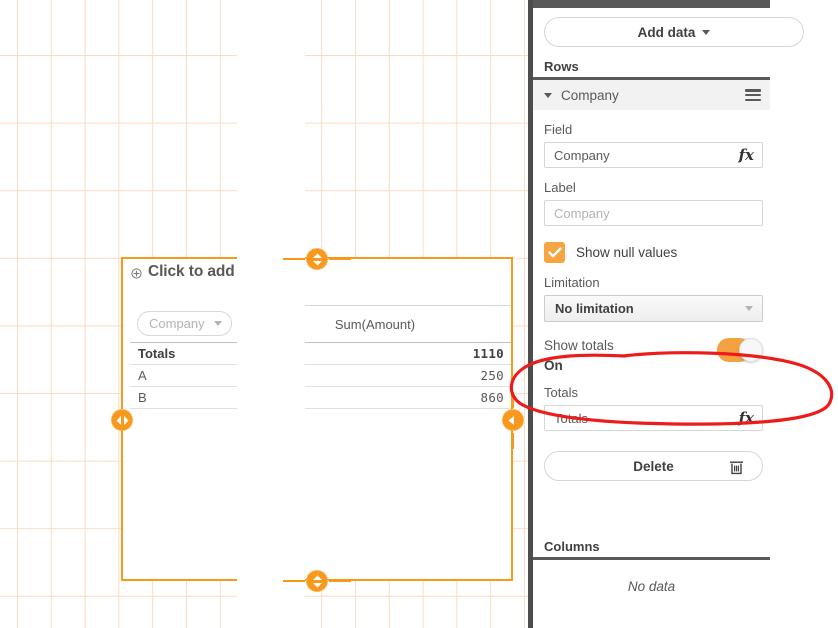 The width and height of the screenshot is (838, 628). What do you see at coordinates (340, 581) in the screenshot?
I see `resize-guide-bottom2` at bounding box center [340, 581].